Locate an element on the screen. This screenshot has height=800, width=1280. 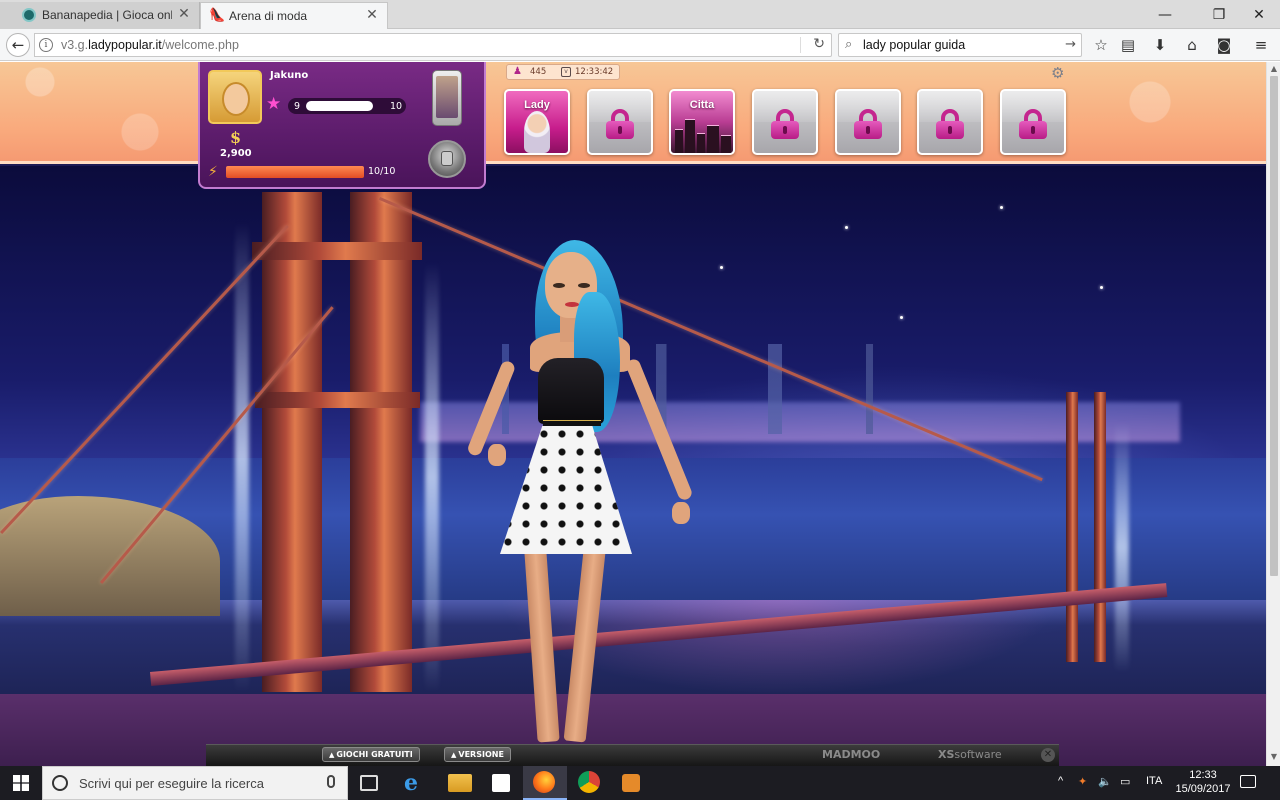
caret-up-icon: ▲ is located at coordinates (332, 755).